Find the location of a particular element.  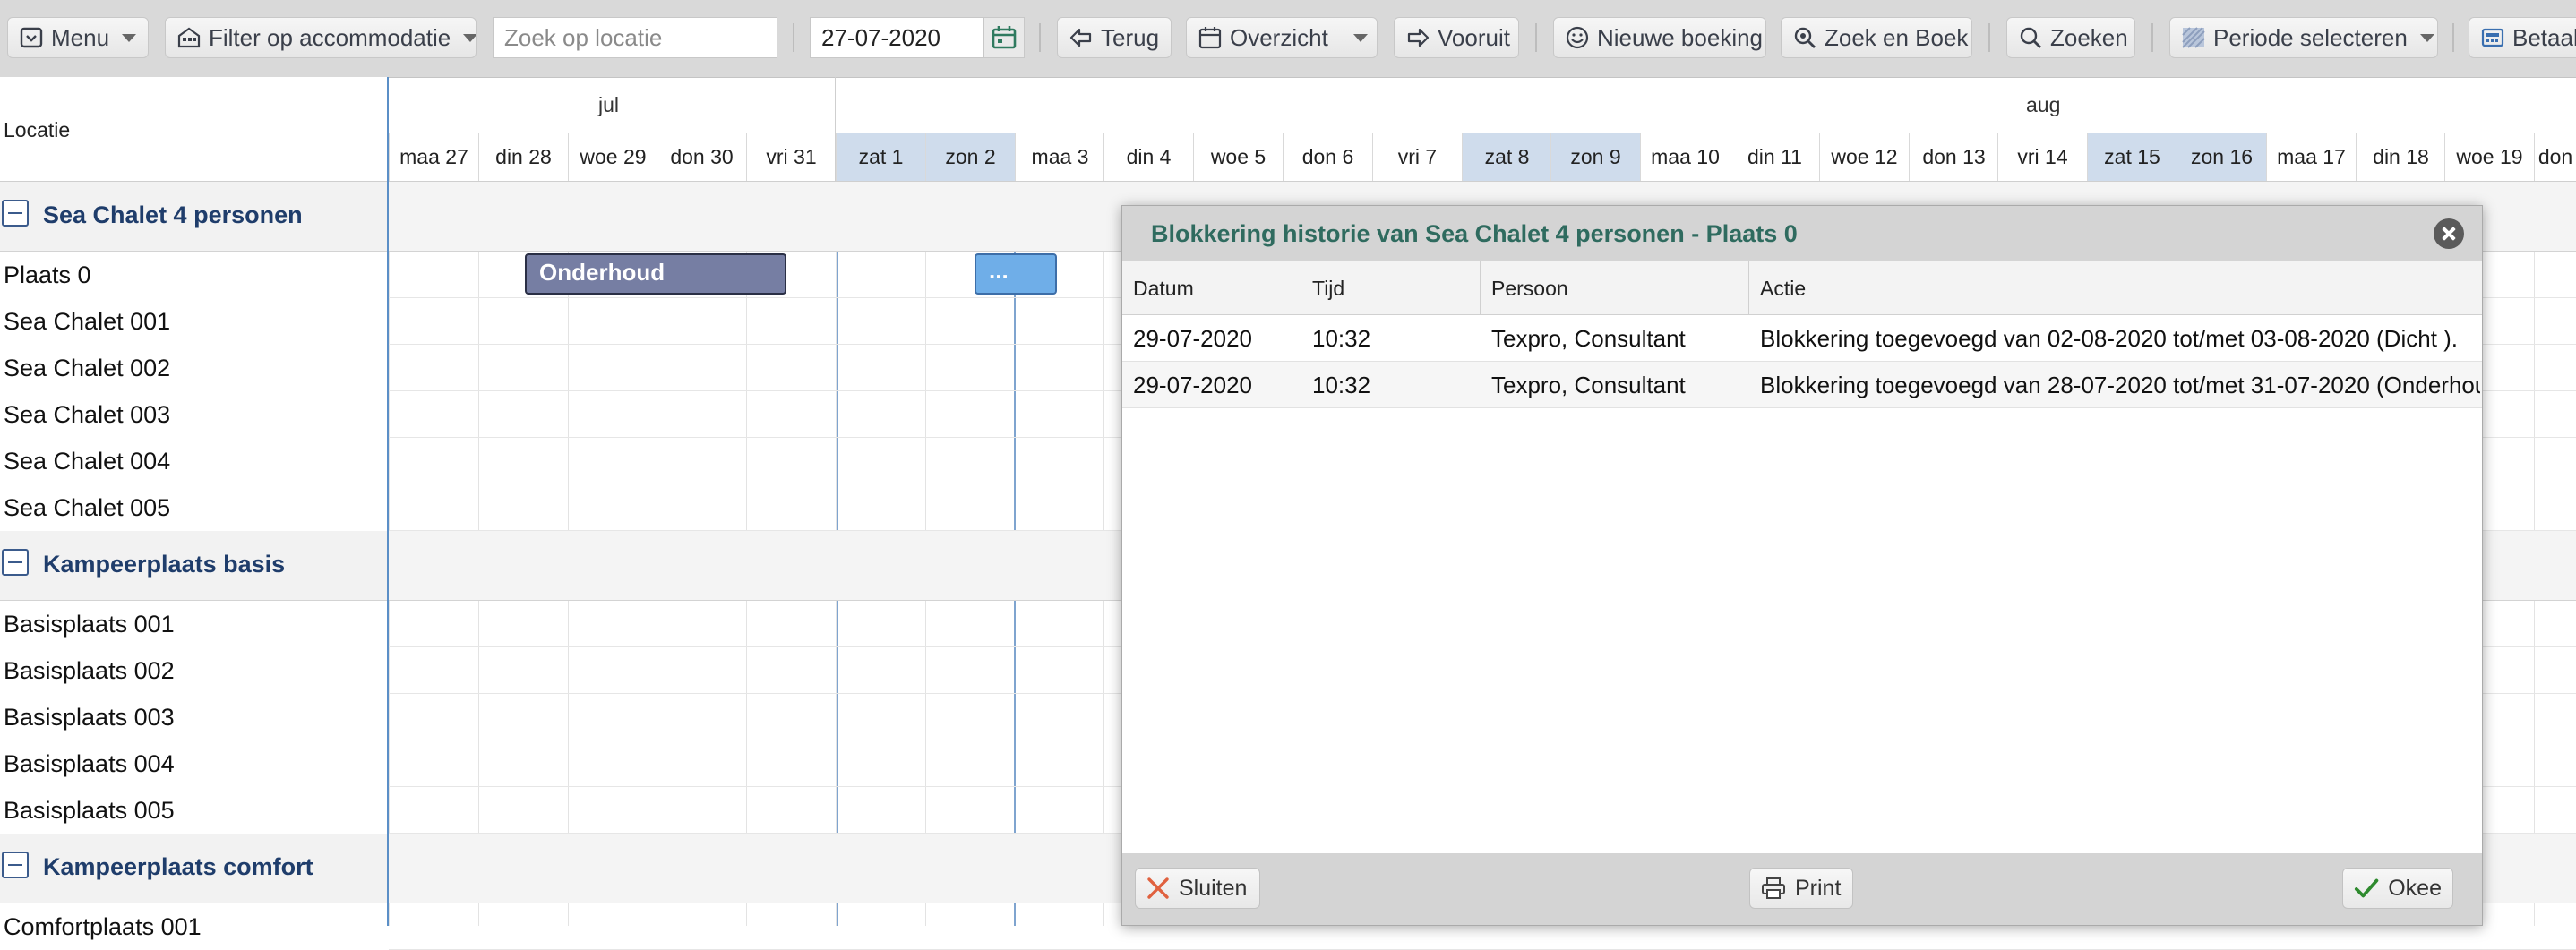

close-label: Sluiten is located at coordinates (1213, 888).